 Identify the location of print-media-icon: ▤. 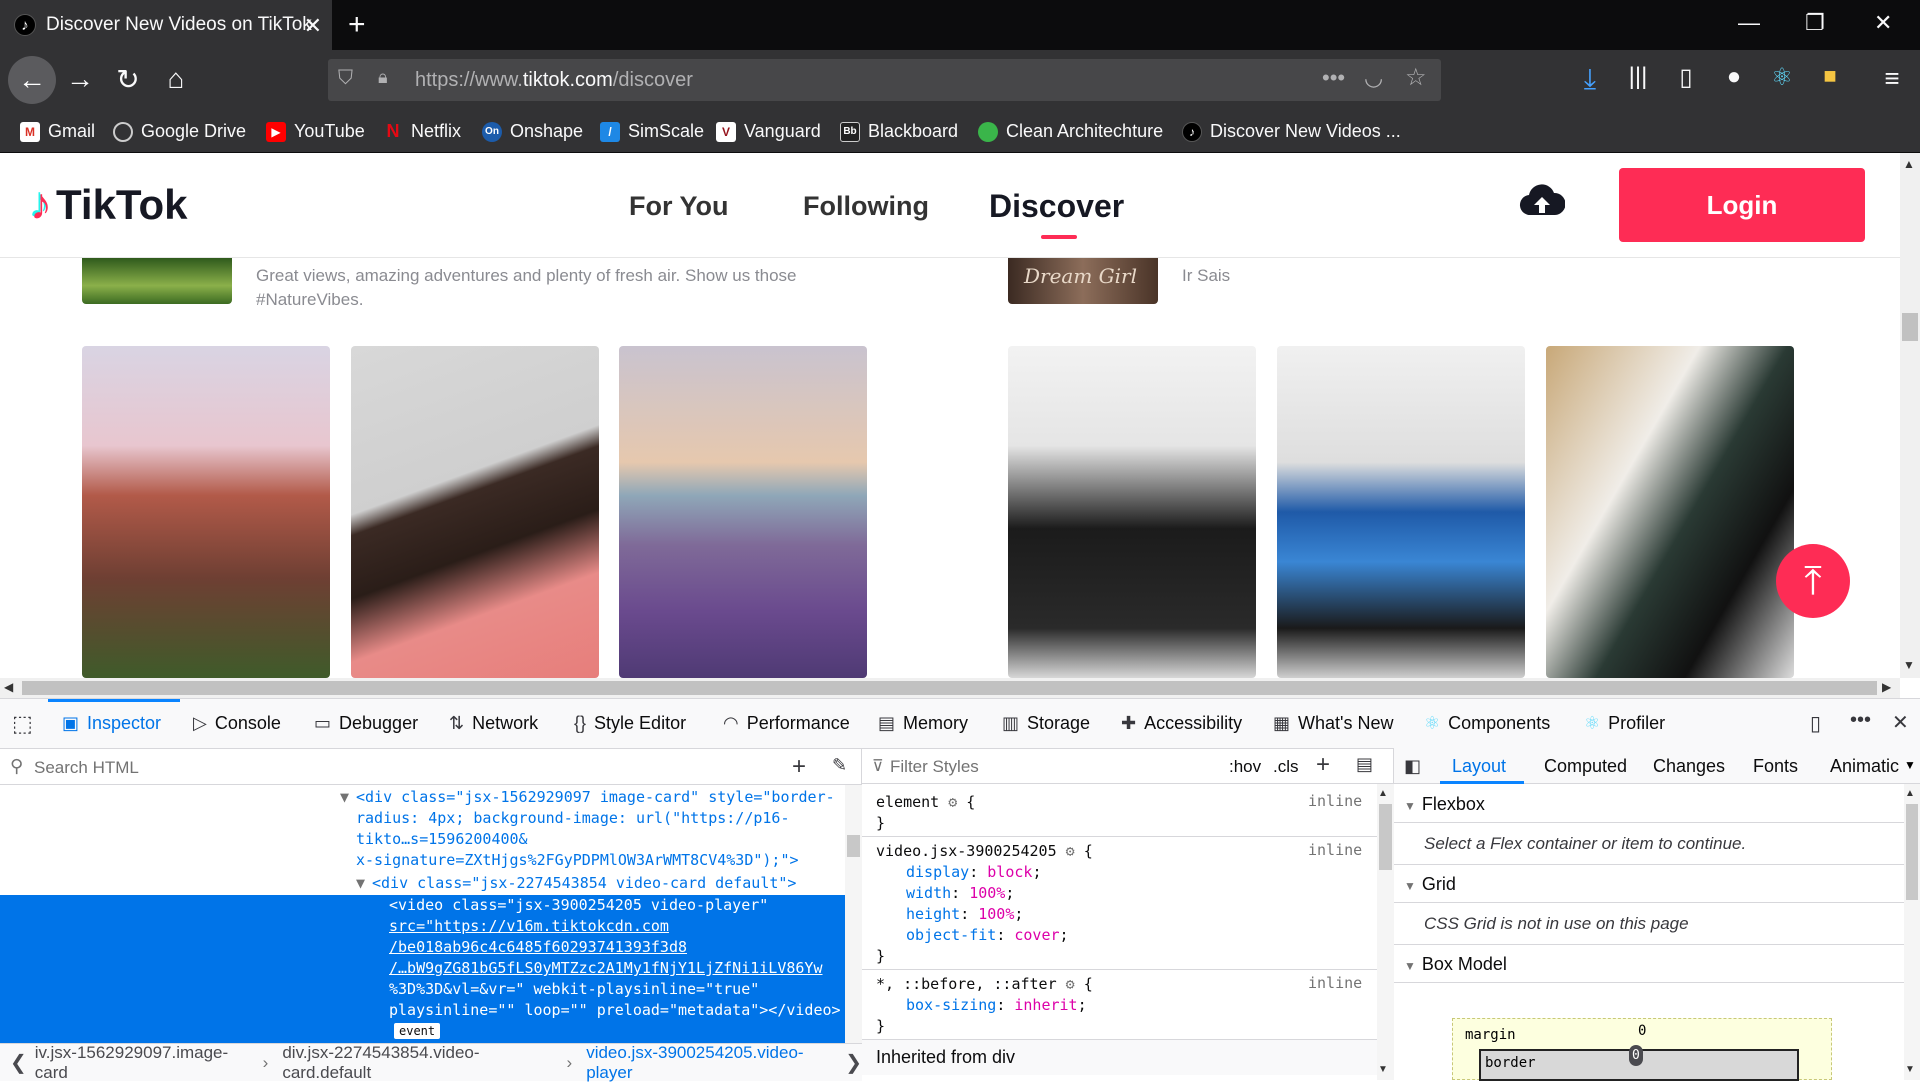
(1364, 764).